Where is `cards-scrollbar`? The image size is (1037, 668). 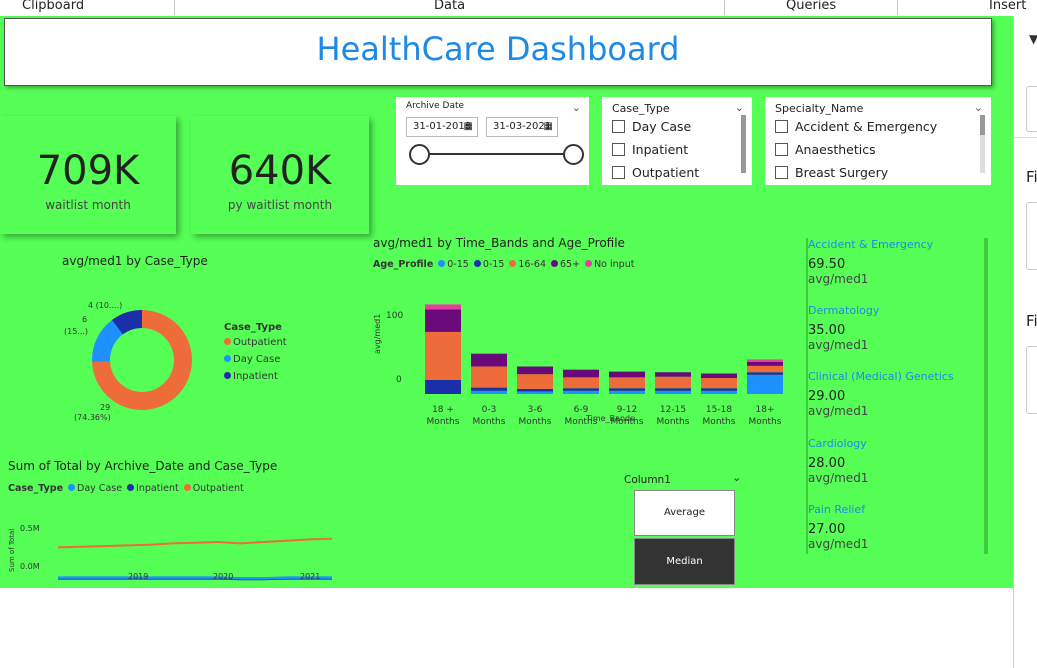 cards-scrollbar is located at coordinates (986, 396).